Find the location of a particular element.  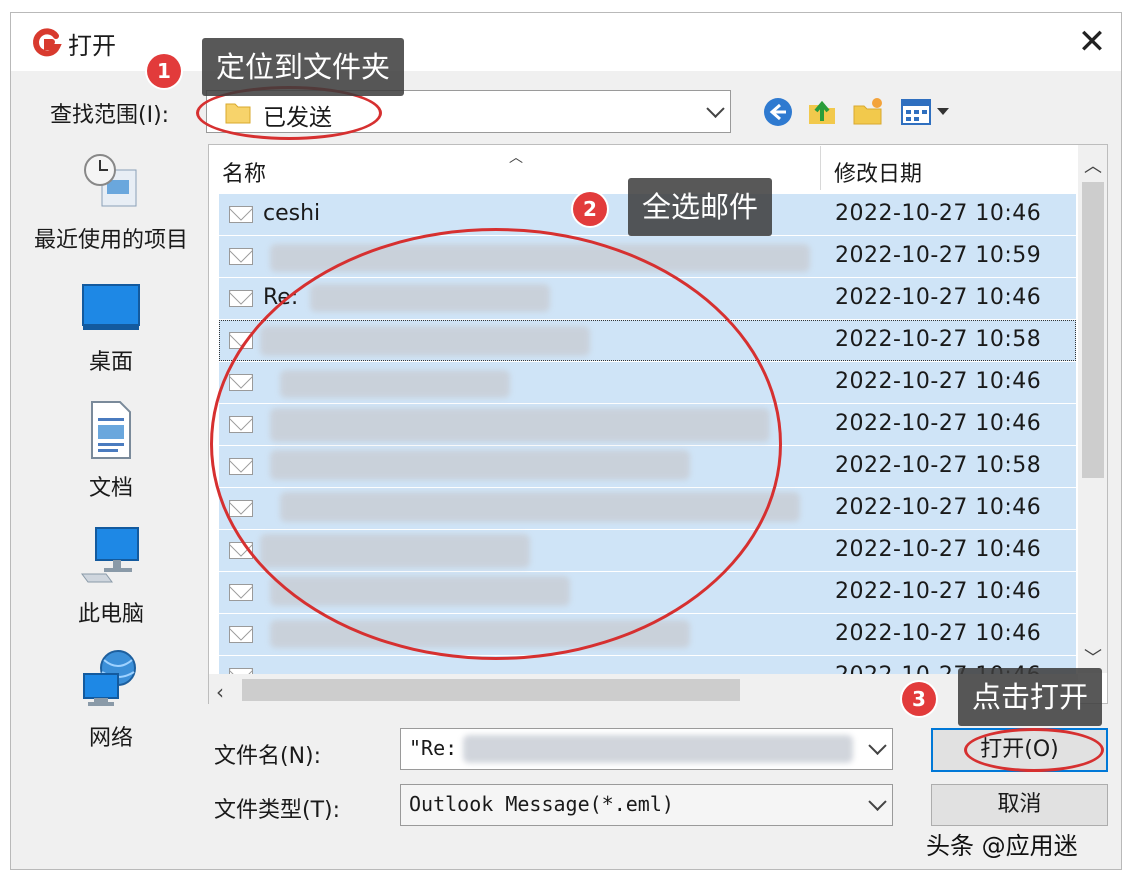

place-network: 网络 is located at coordinates (111, 700).